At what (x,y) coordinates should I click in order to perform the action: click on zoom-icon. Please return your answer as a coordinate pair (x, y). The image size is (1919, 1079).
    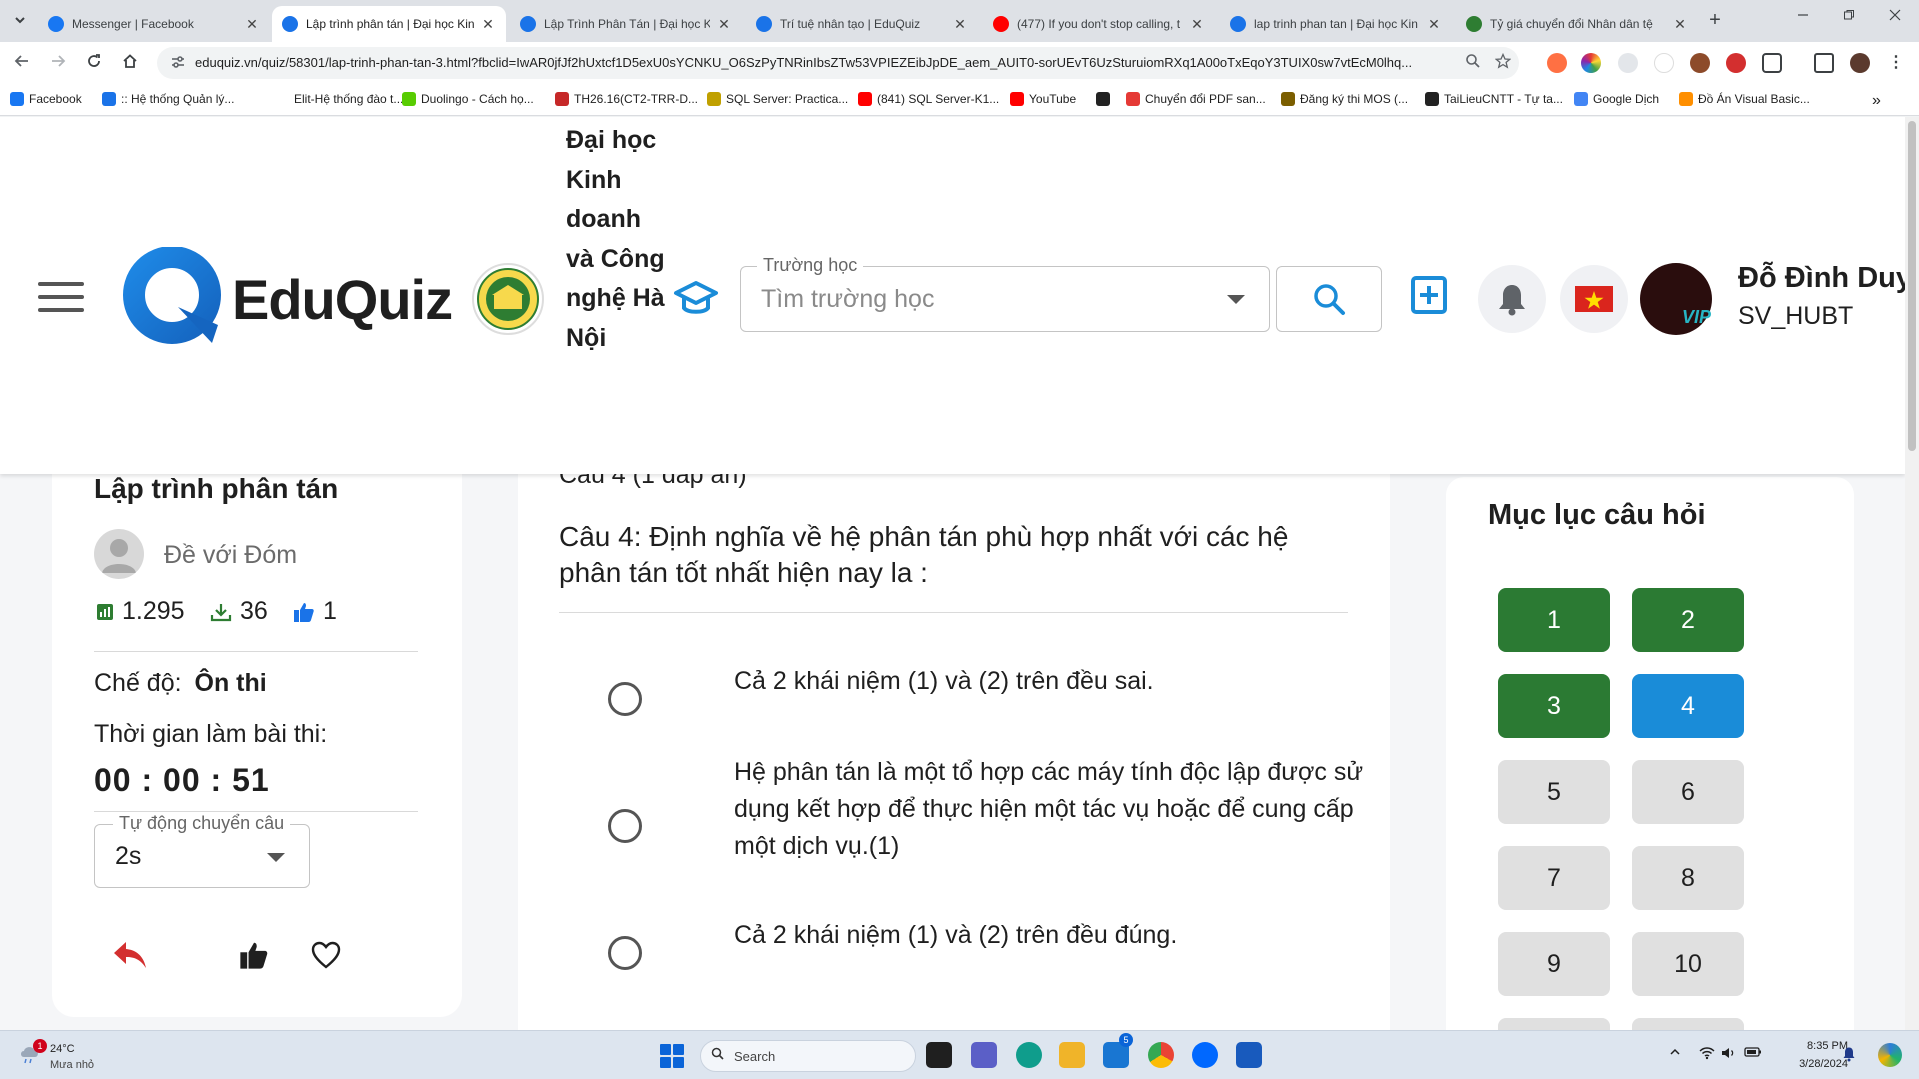
    Looking at the image, I should click on (1473, 63).